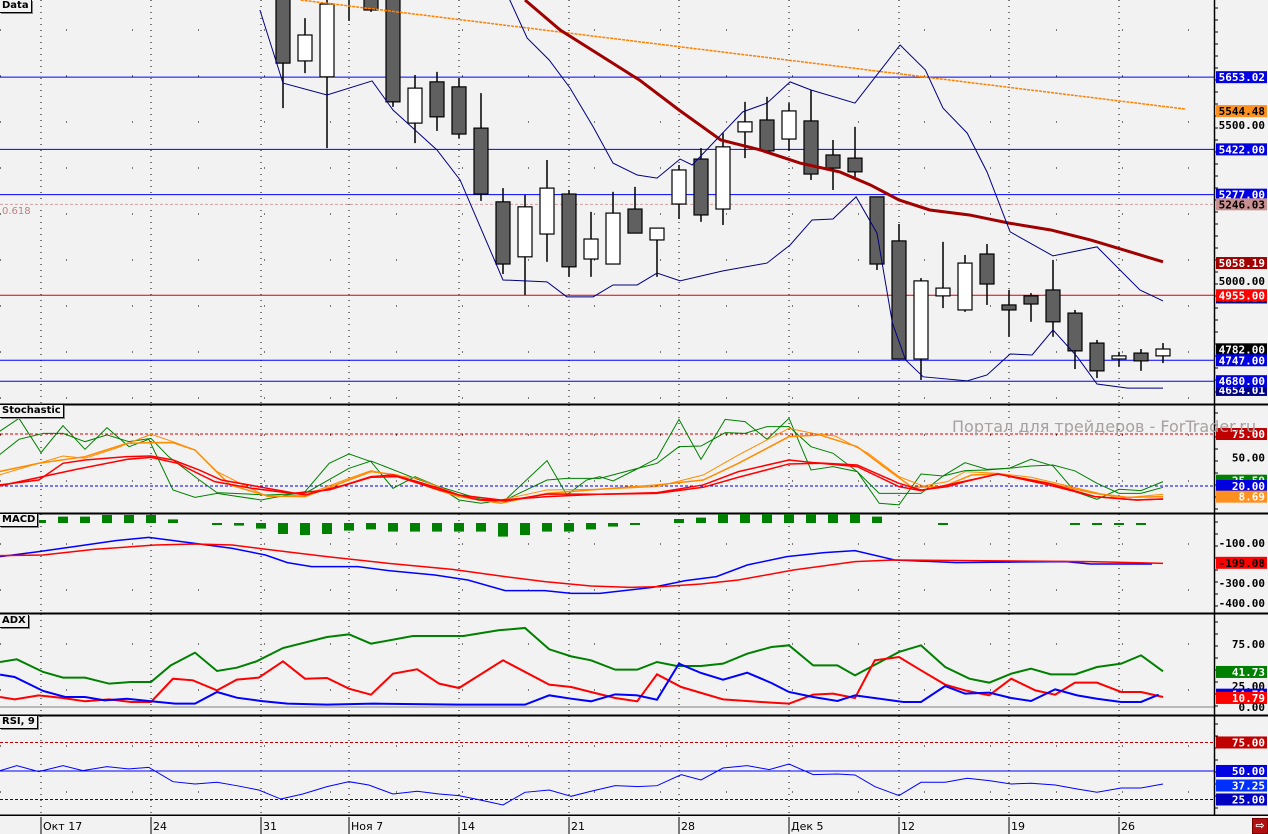 The height and width of the screenshot is (834, 1268). I want to click on panel-label-stochastic: Stochastic, so click(32, 411).